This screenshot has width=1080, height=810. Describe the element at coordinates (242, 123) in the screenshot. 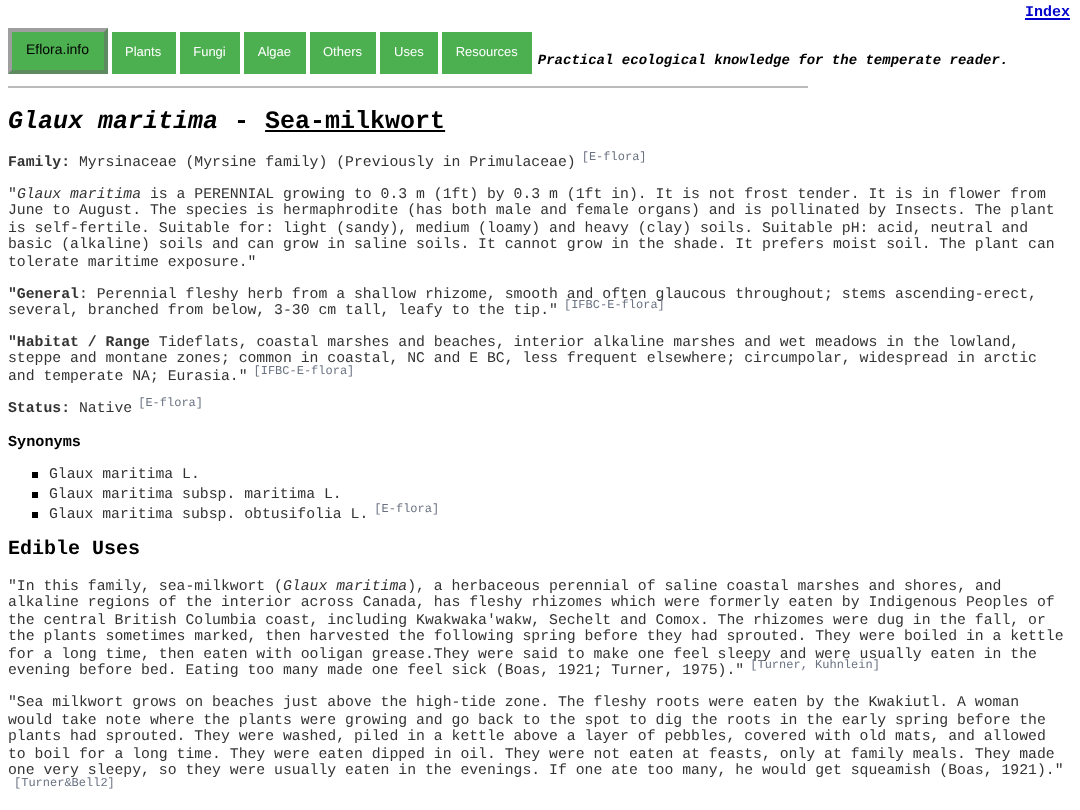

I see `title-dash: -` at that location.